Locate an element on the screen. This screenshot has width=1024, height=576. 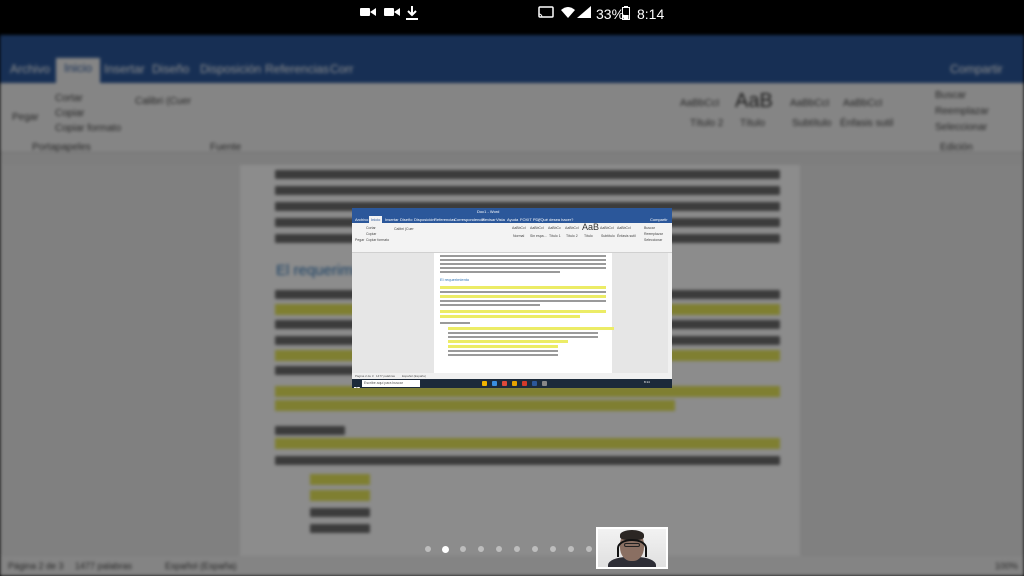
style-subtitulo: AaBbCcI is located at coordinates (607, 228).